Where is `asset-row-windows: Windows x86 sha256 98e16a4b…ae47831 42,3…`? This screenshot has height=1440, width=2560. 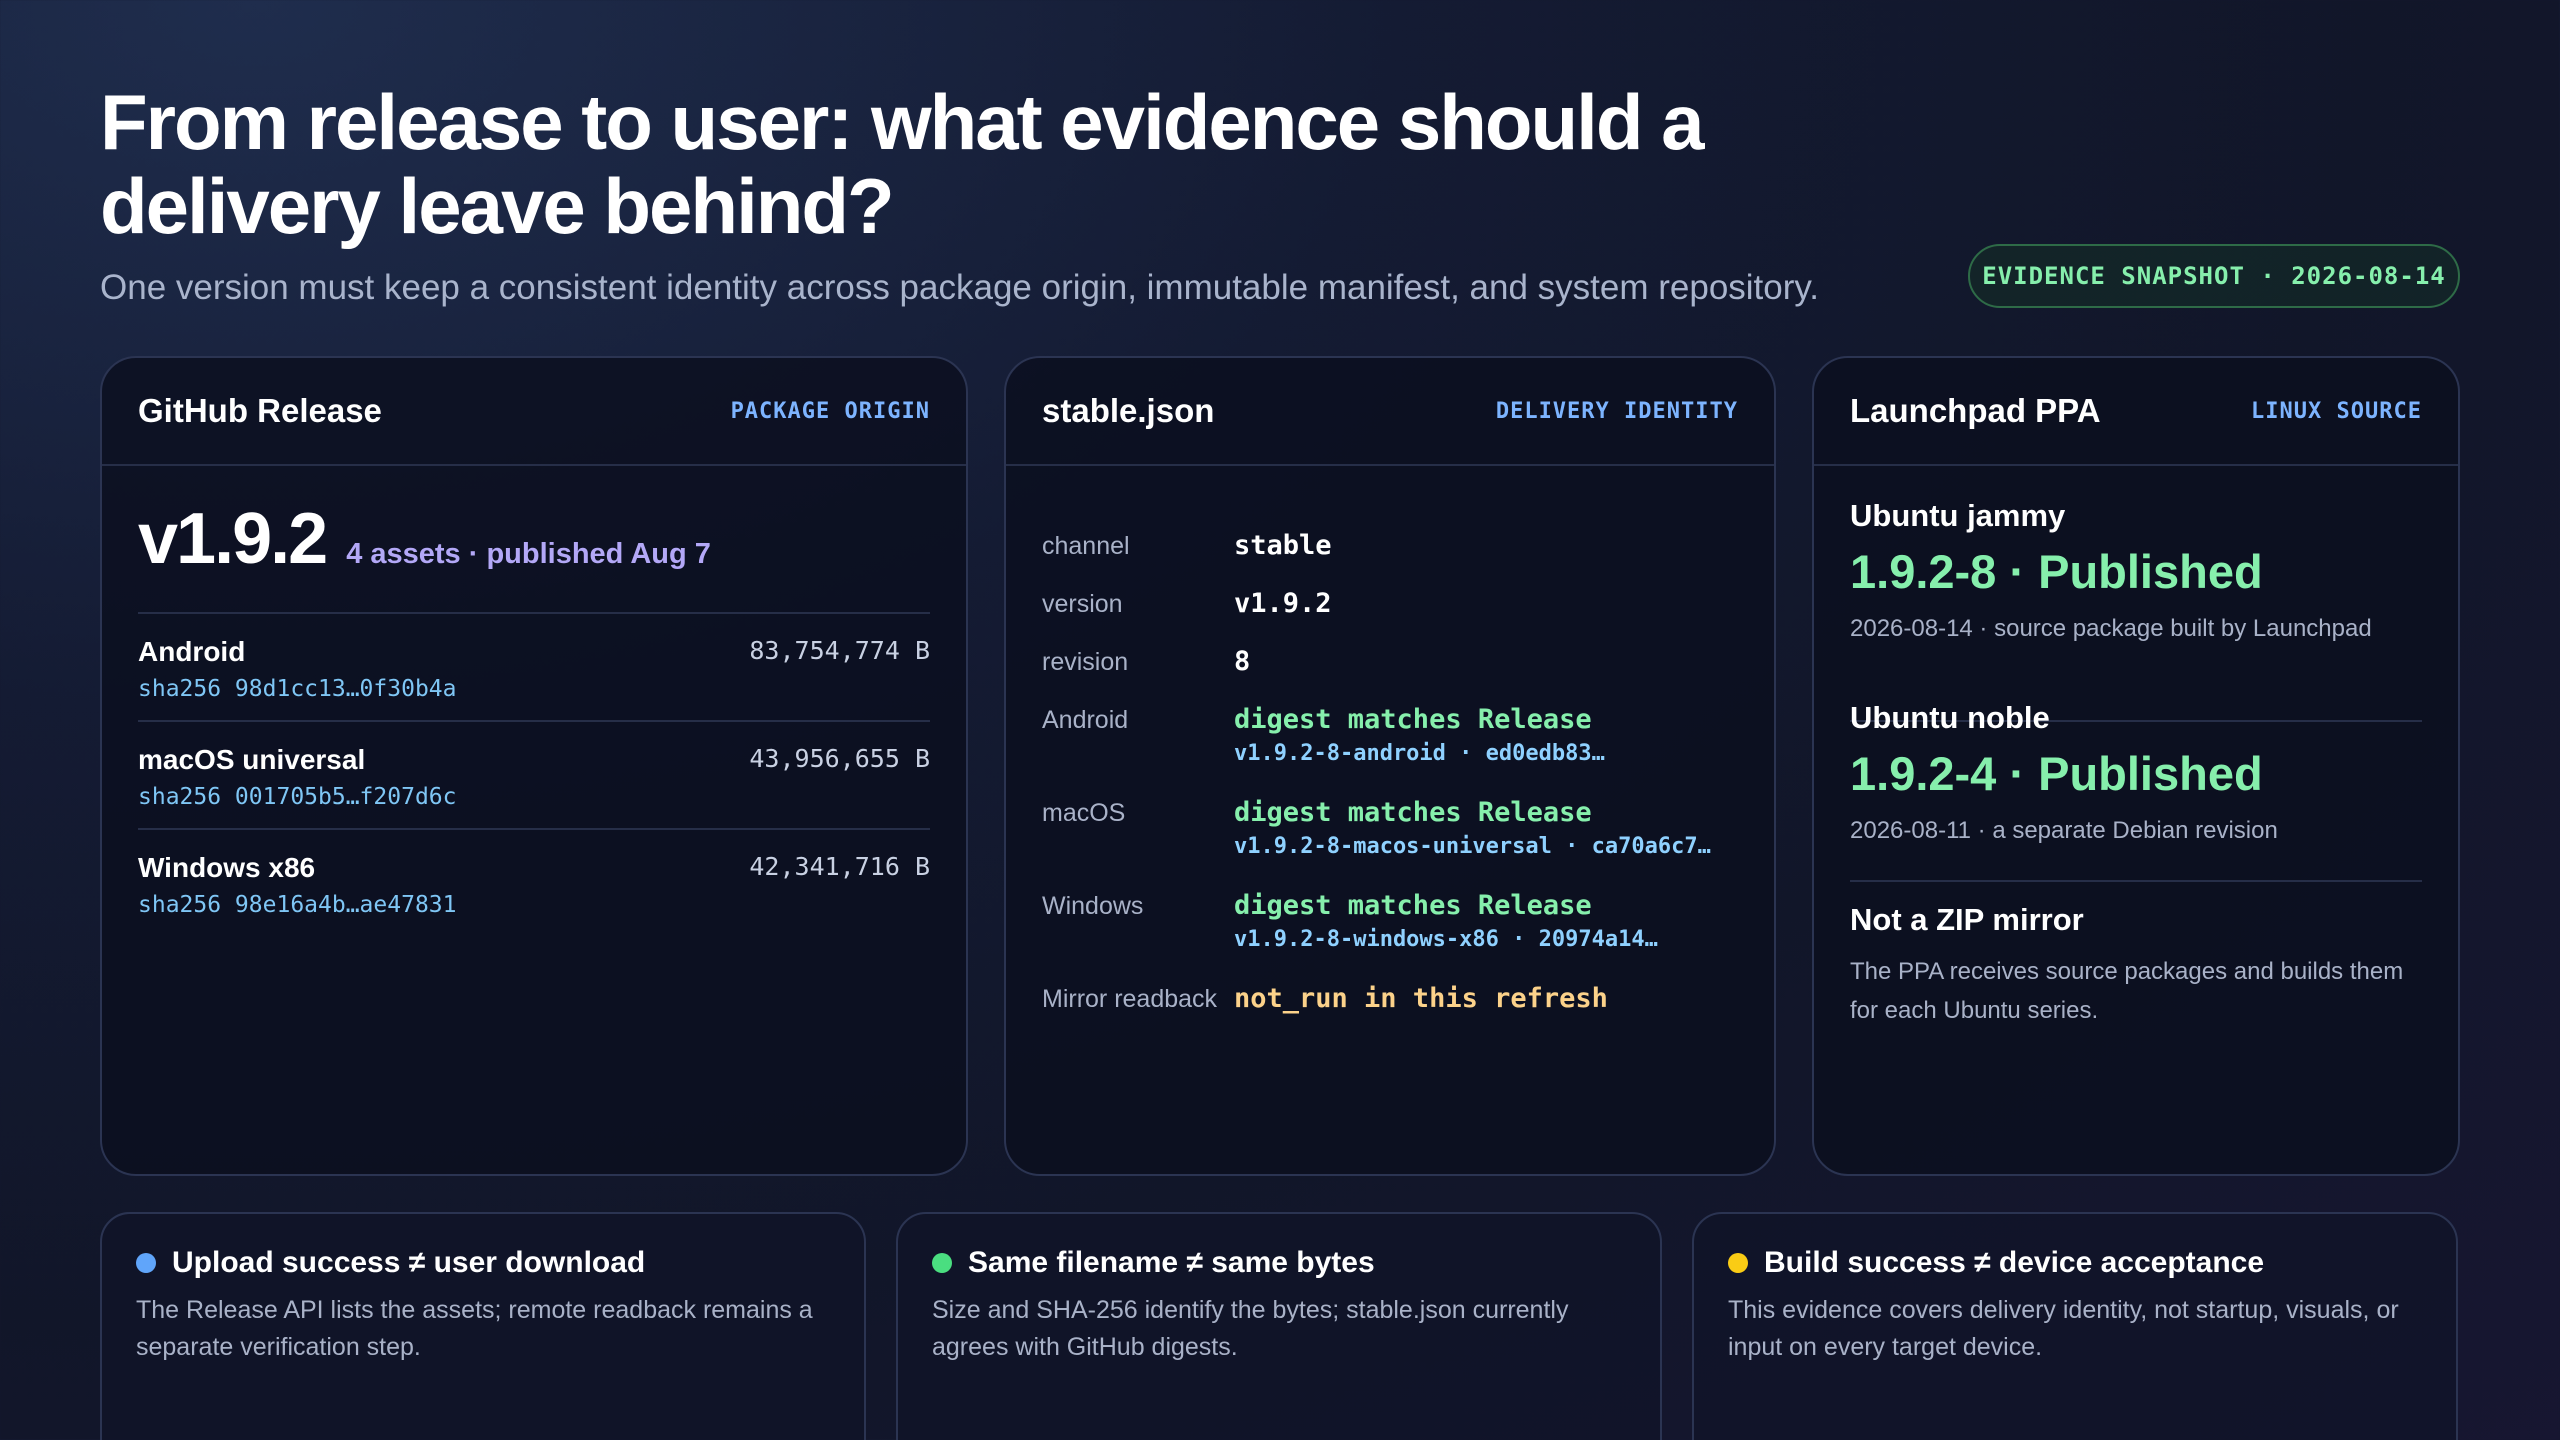 asset-row-windows: Windows x86 sha256 98e16a4b…ae47831 42,3… is located at coordinates (534, 882).